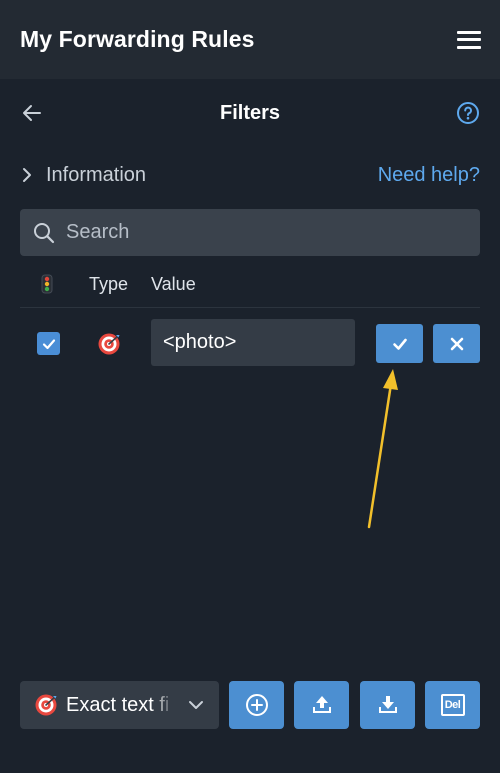 Image resolution: width=500 pixels, height=773 pixels. I want to click on chevron-right-icon, so click(27, 175).